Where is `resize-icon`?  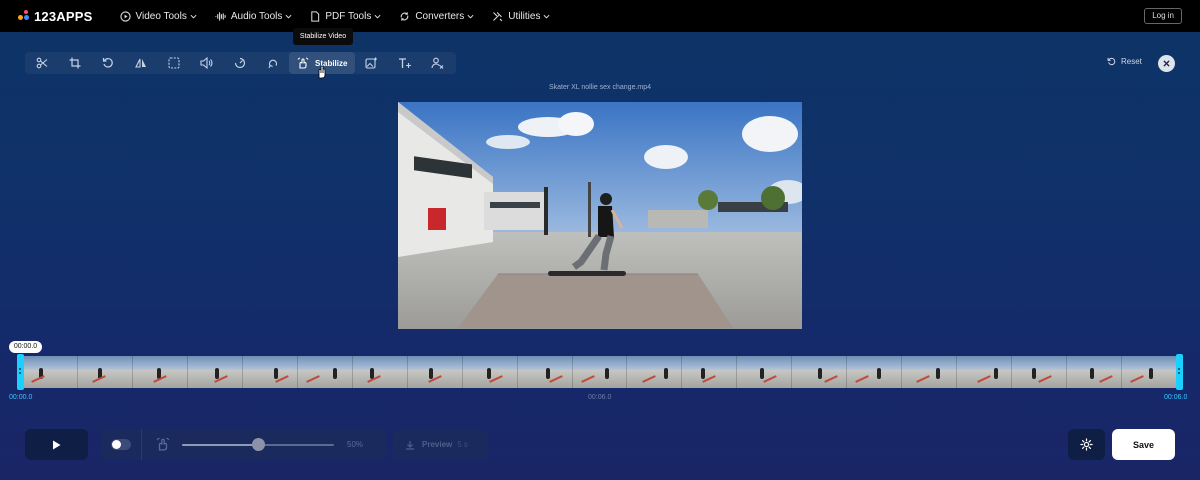 resize-icon is located at coordinates (173, 63).